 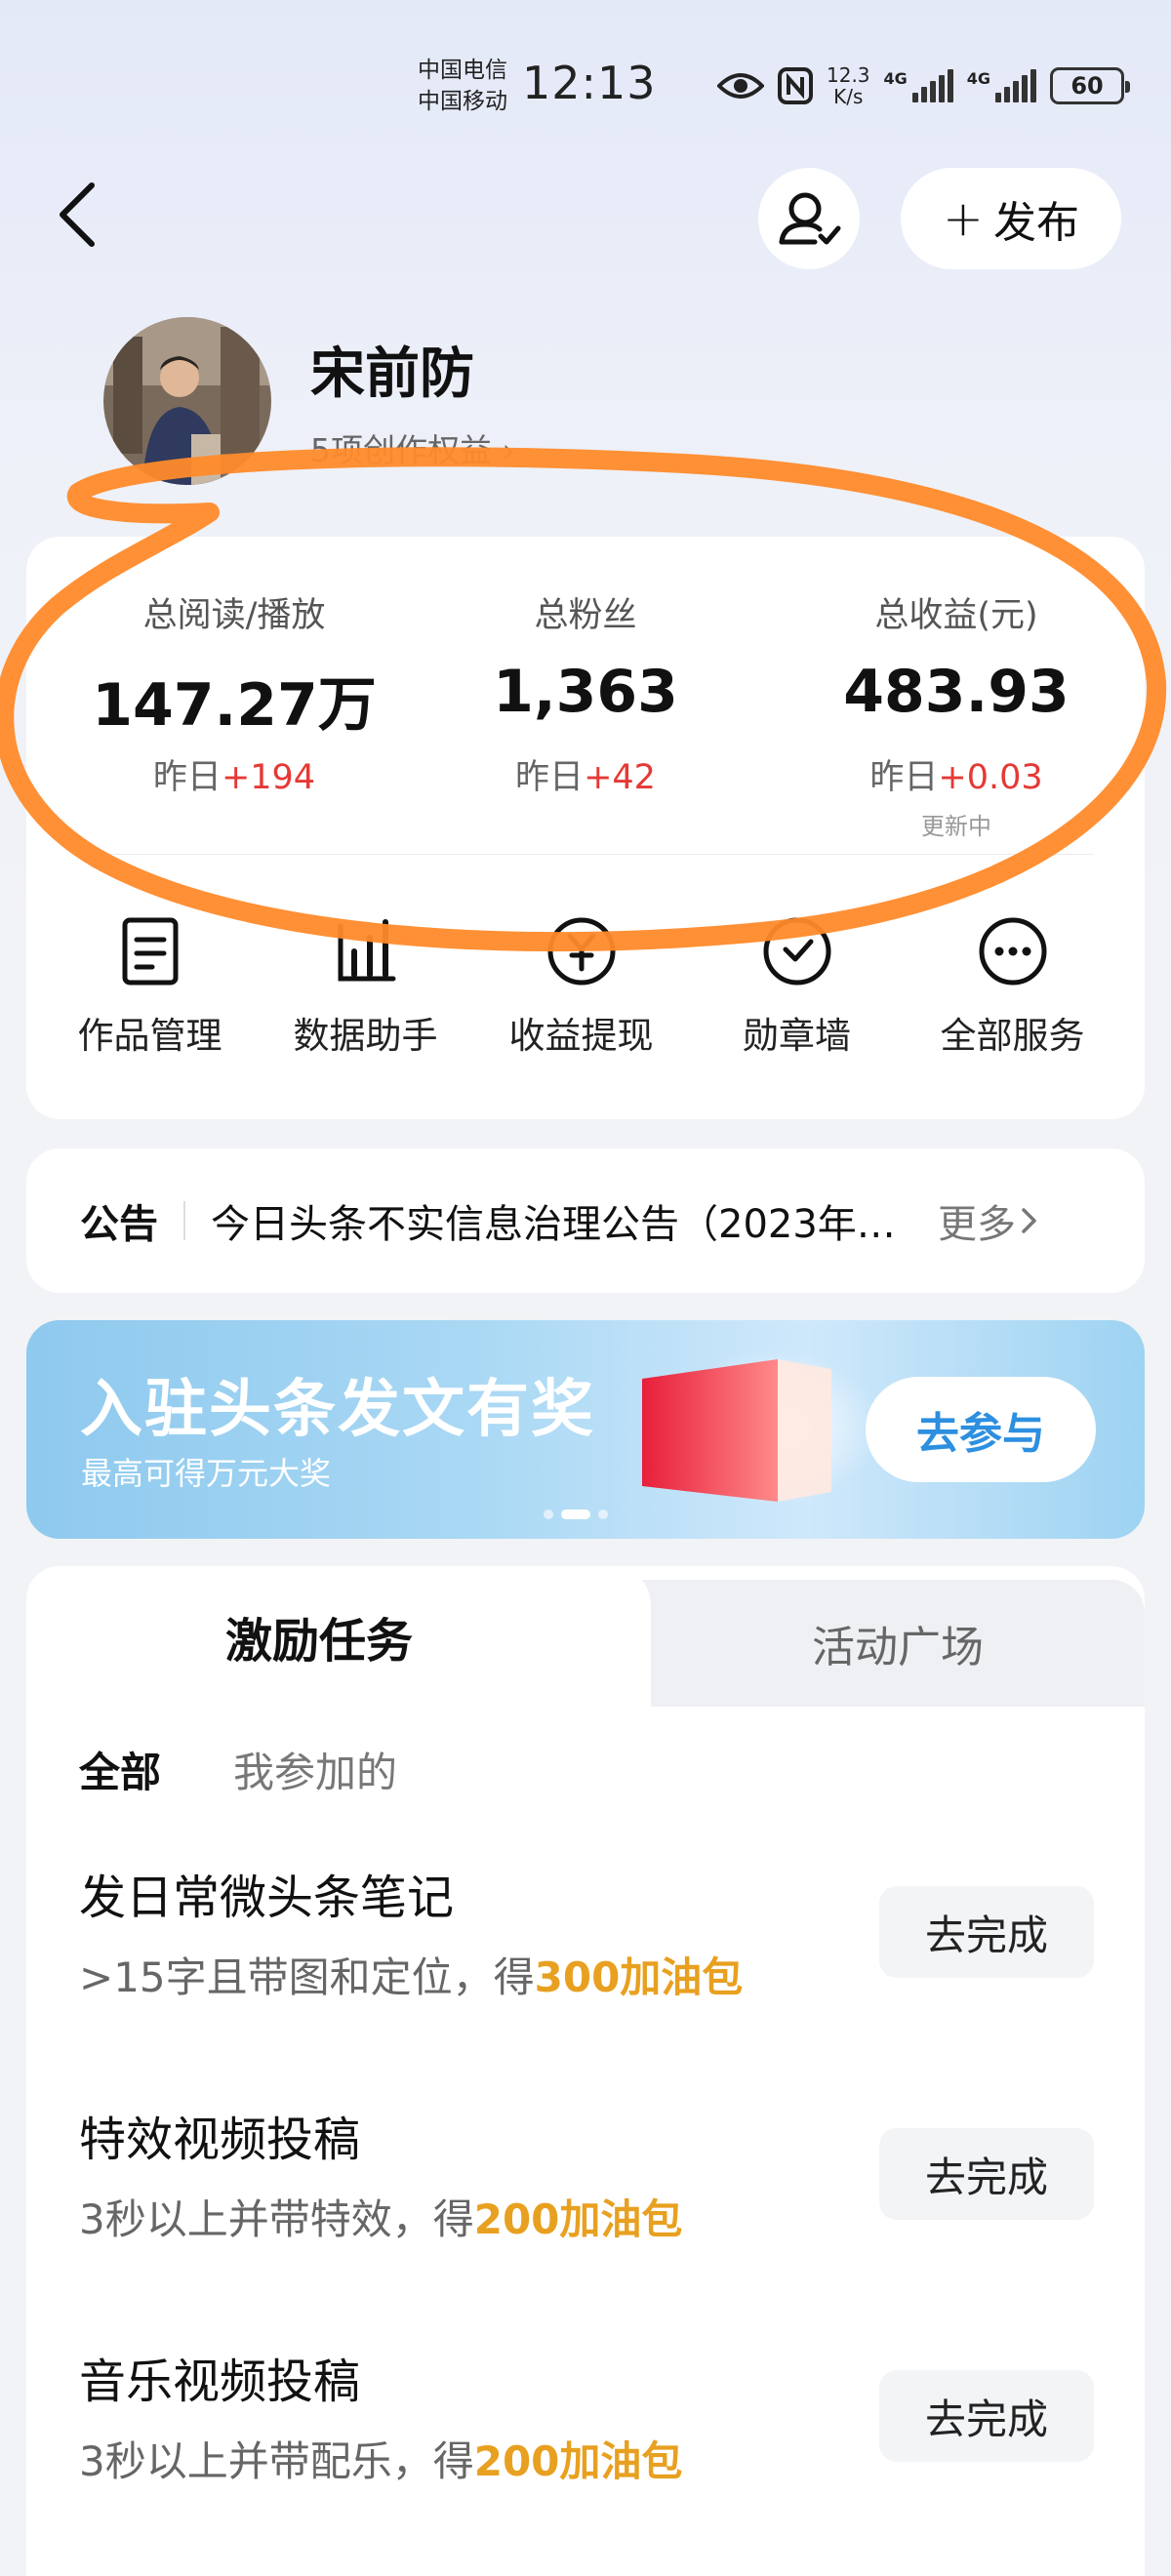 I want to click on service-works-management: 作品管理, so click(x=150, y=985).